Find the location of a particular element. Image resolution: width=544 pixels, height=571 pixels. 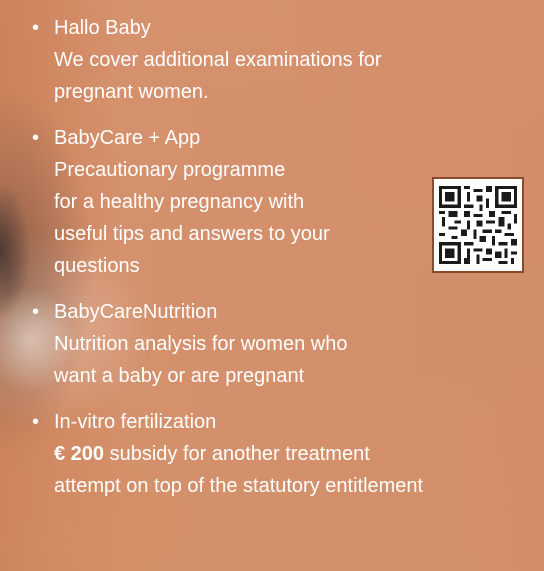

item-description-line: pregnant women. is located at coordinates (131, 92).